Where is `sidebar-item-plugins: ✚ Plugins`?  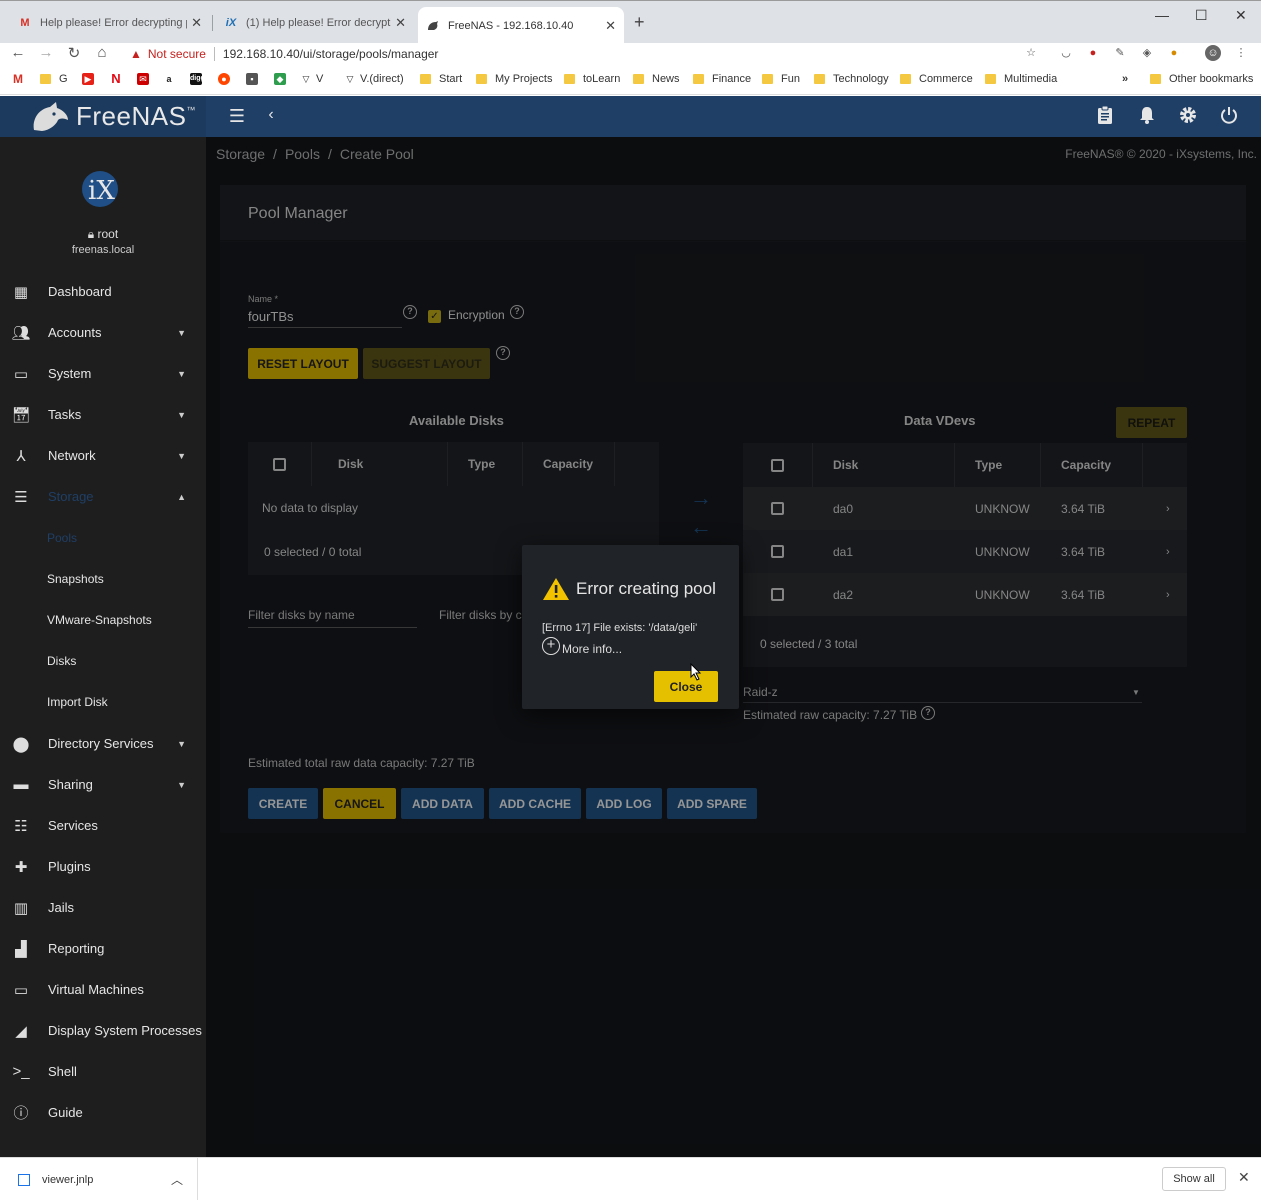 sidebar-item-plugins: ✚ Plugins is located at coordinates (103, 866).